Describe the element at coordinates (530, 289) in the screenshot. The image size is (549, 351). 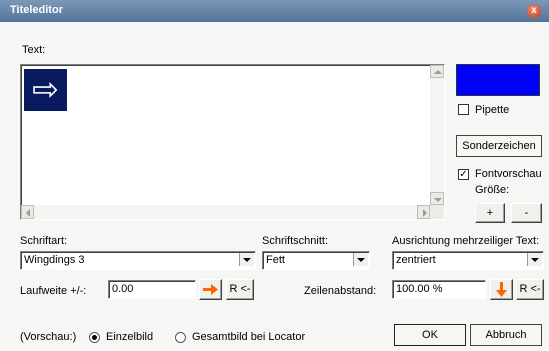
I see `zeilenabstand-reset-button: R <-` at that location.